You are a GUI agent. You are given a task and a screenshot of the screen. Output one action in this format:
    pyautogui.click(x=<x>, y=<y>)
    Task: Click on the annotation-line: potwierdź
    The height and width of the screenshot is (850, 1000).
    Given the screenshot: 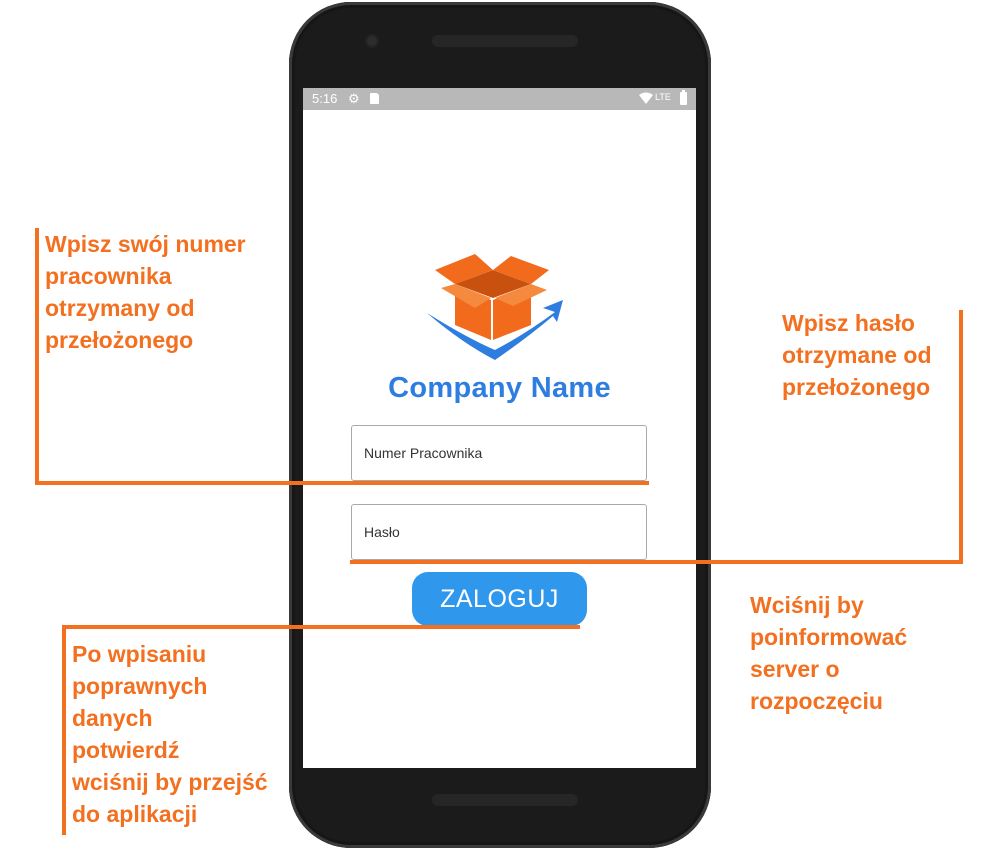 What is the action you would take?
    pyautogui.click(x=126, y=750)
    